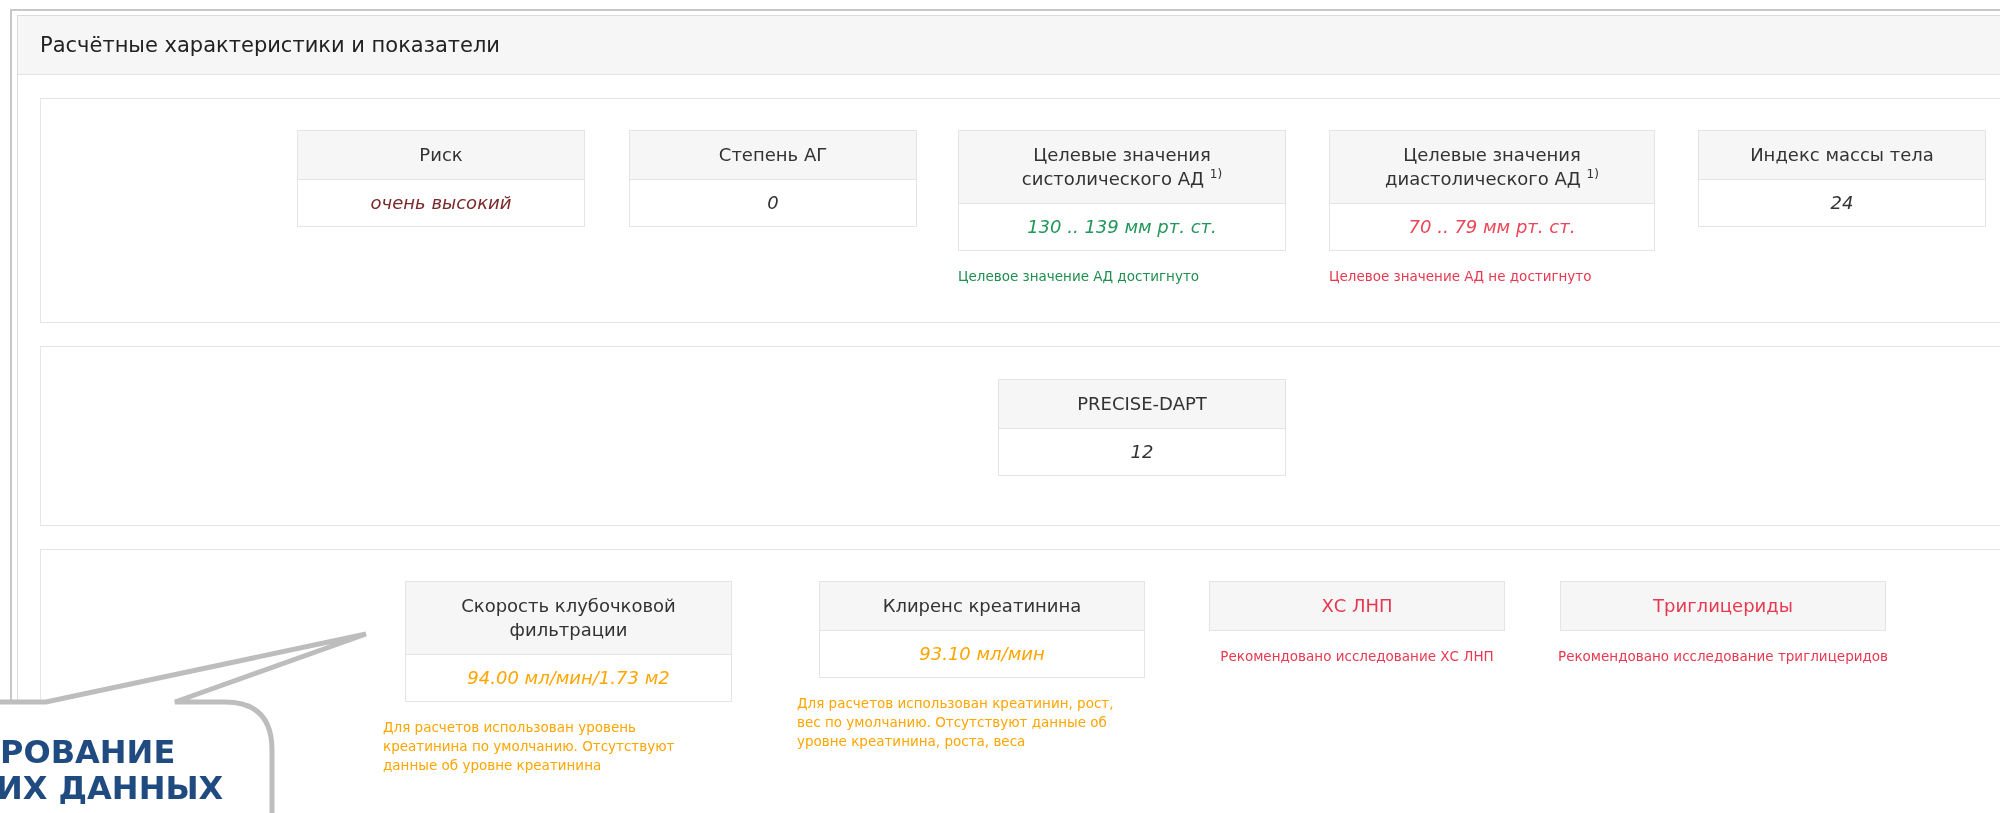 This screenshot has width=2000, height=813. I want to click on metric-title: Клиренс креатинина, so click(982, 606).